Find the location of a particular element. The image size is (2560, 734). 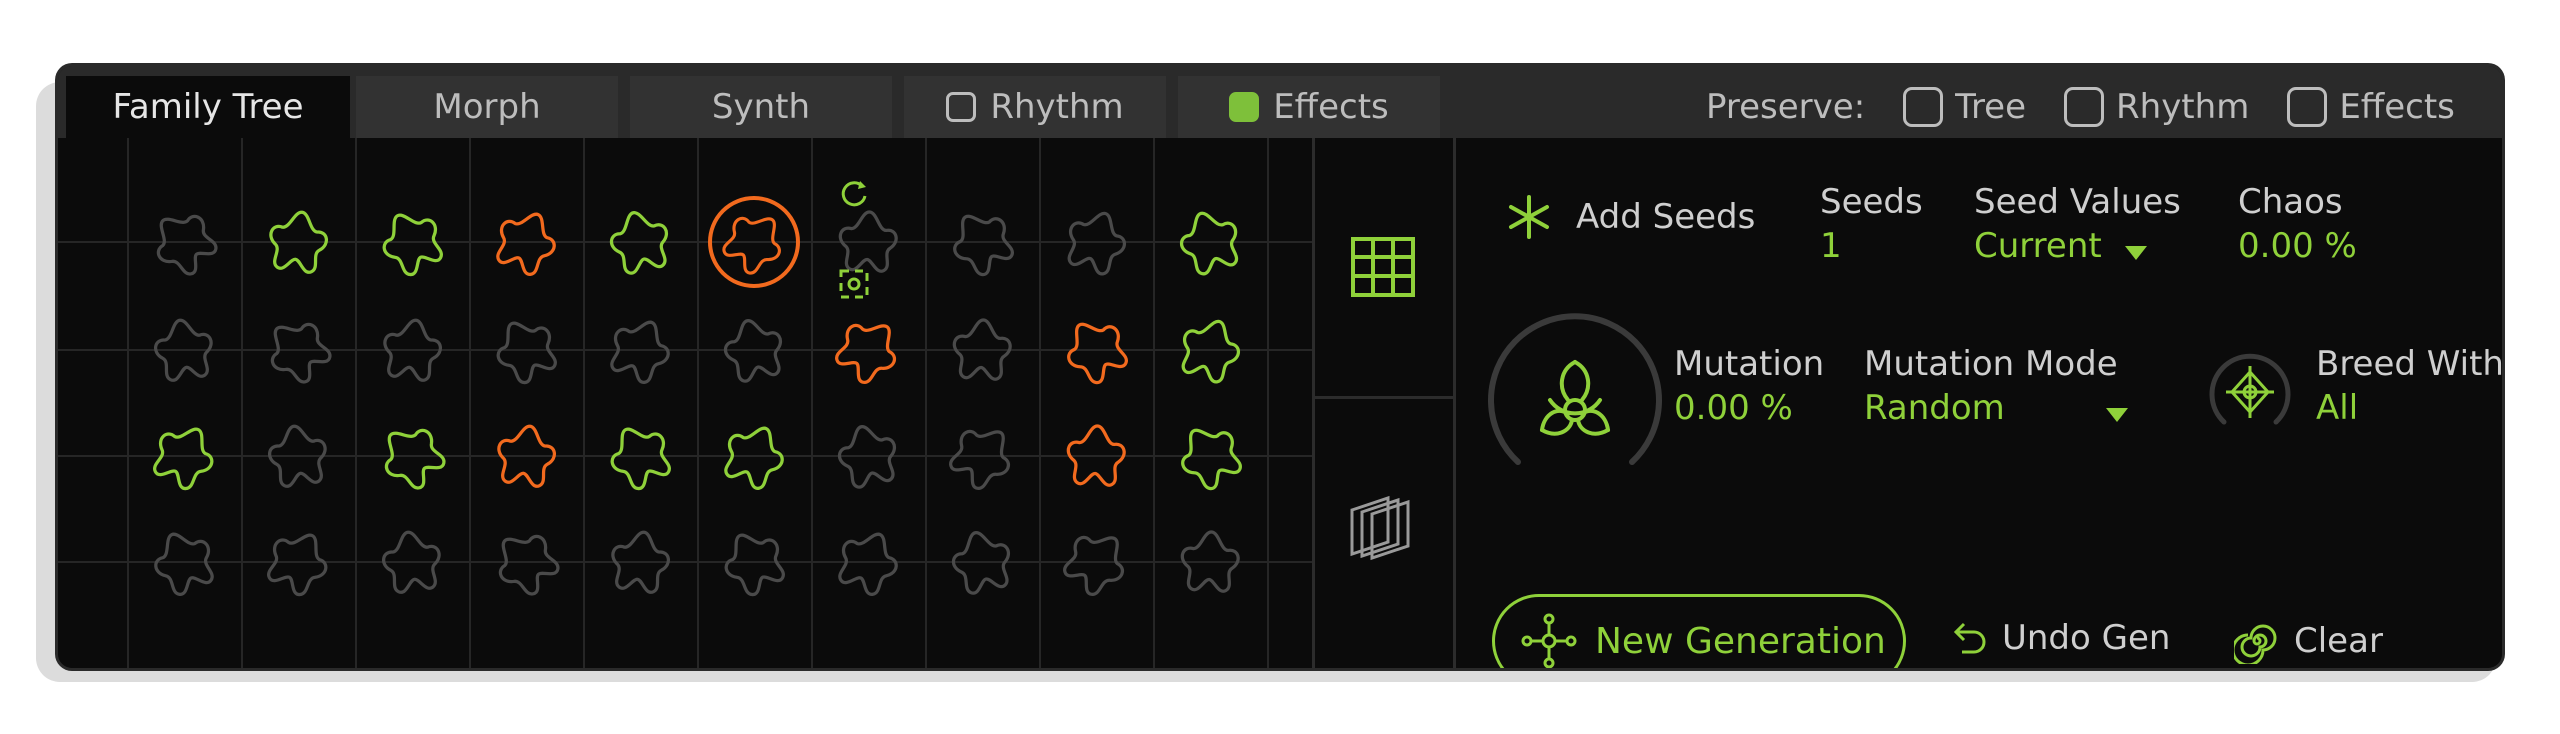

preserve-option-label: Effects is located at coordinates (2397, 107).